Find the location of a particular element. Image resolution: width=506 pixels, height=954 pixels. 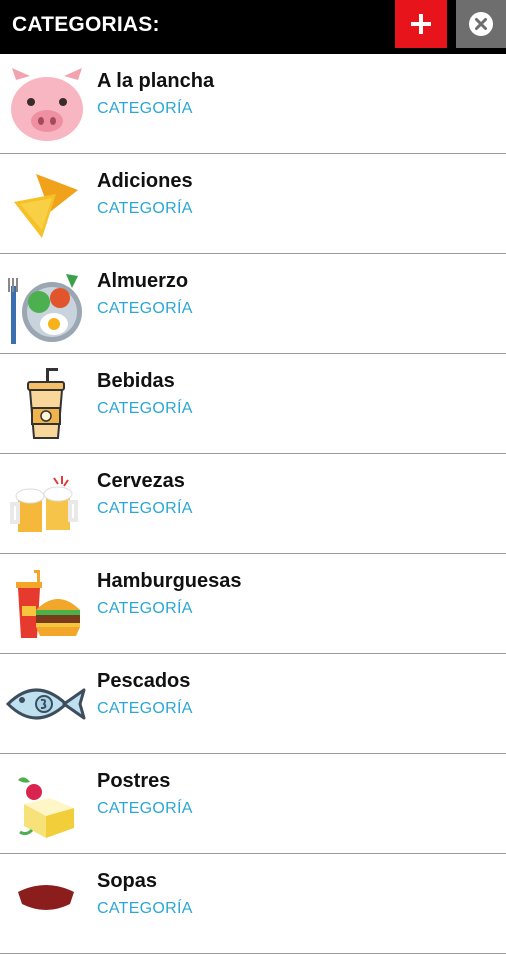

close-button is located at coordinates (481, 24).